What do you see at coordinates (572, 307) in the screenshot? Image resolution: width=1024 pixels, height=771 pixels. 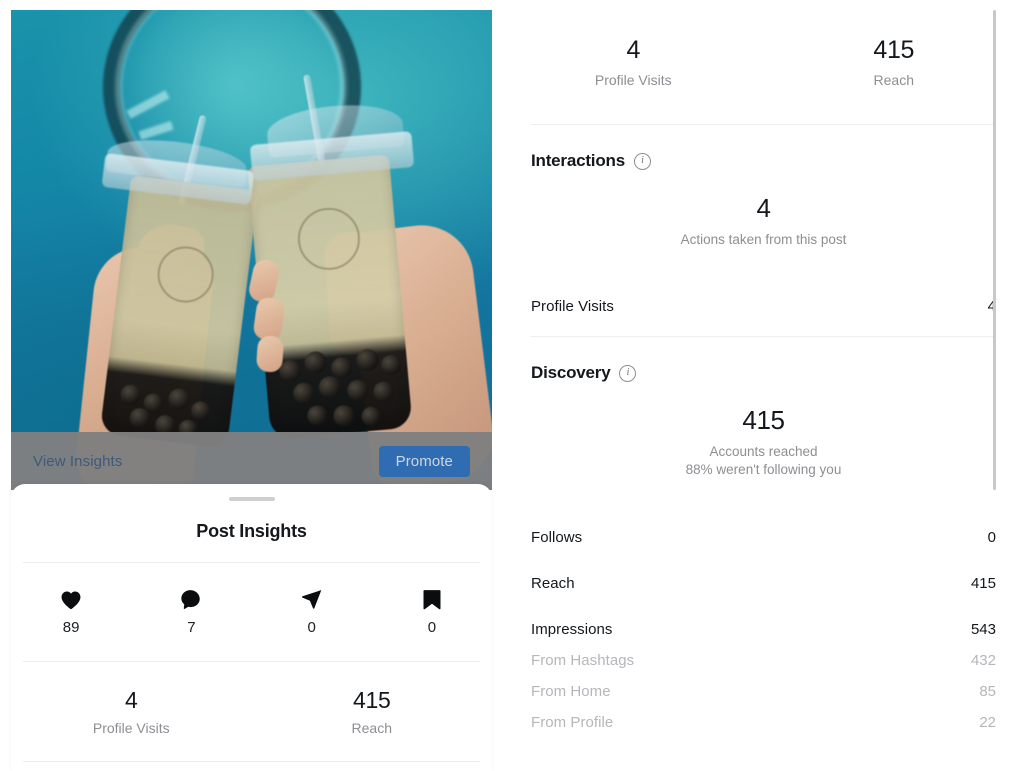 I see `row-key: Profile Visits` at bounding box center [572, 307].